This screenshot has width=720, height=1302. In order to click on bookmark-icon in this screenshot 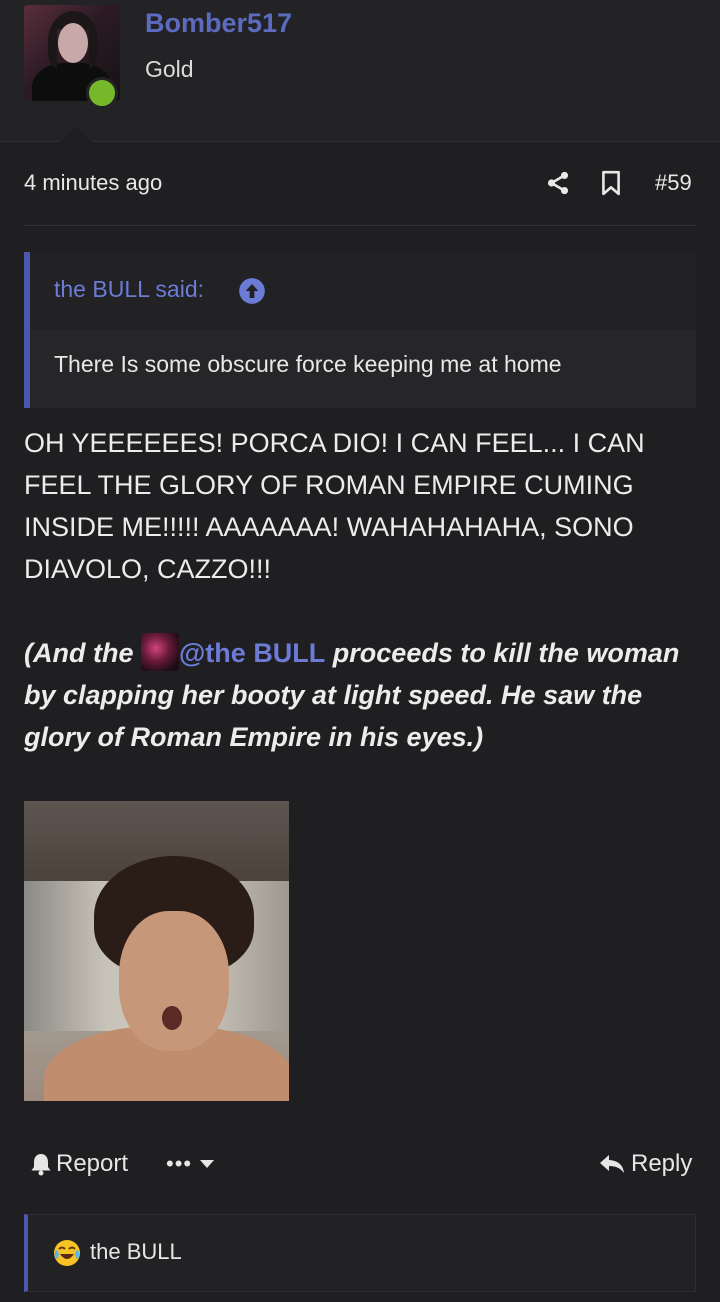, I will do `click(611, 183)`.